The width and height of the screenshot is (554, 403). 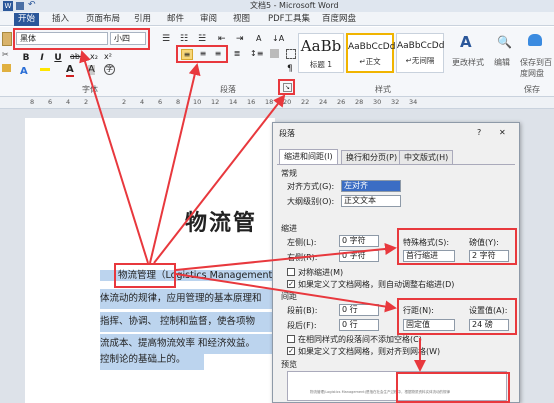 What do you see at coordinates (453, 387) in the screenshot?
I see `preview-highlight-box` at bounding box center [453, 387].